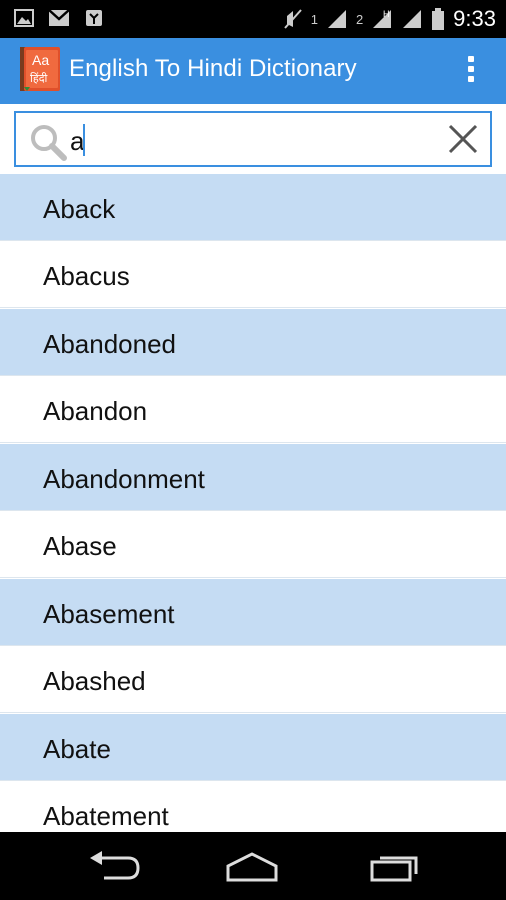 This screenshot has width=506, height=900. Describe the element at coordinates (359, 19) in the screenshot. I see `sim2-label: 2` at that location.